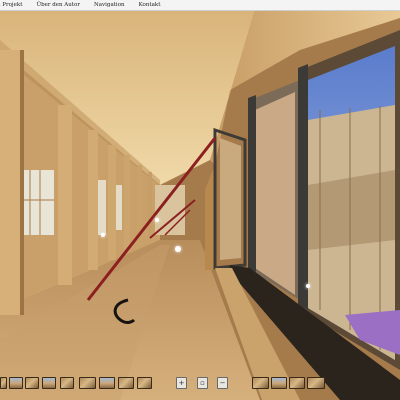  Describe the element at coordinates (14, 5) in the screenshot. I see `menu-item-project: n Projekt` at that location.